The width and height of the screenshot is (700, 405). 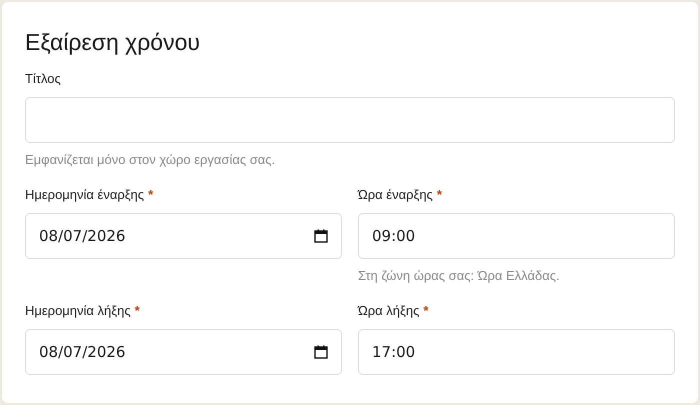 I want to click on field-label: Τίτλος, so click(x=43, y=79).